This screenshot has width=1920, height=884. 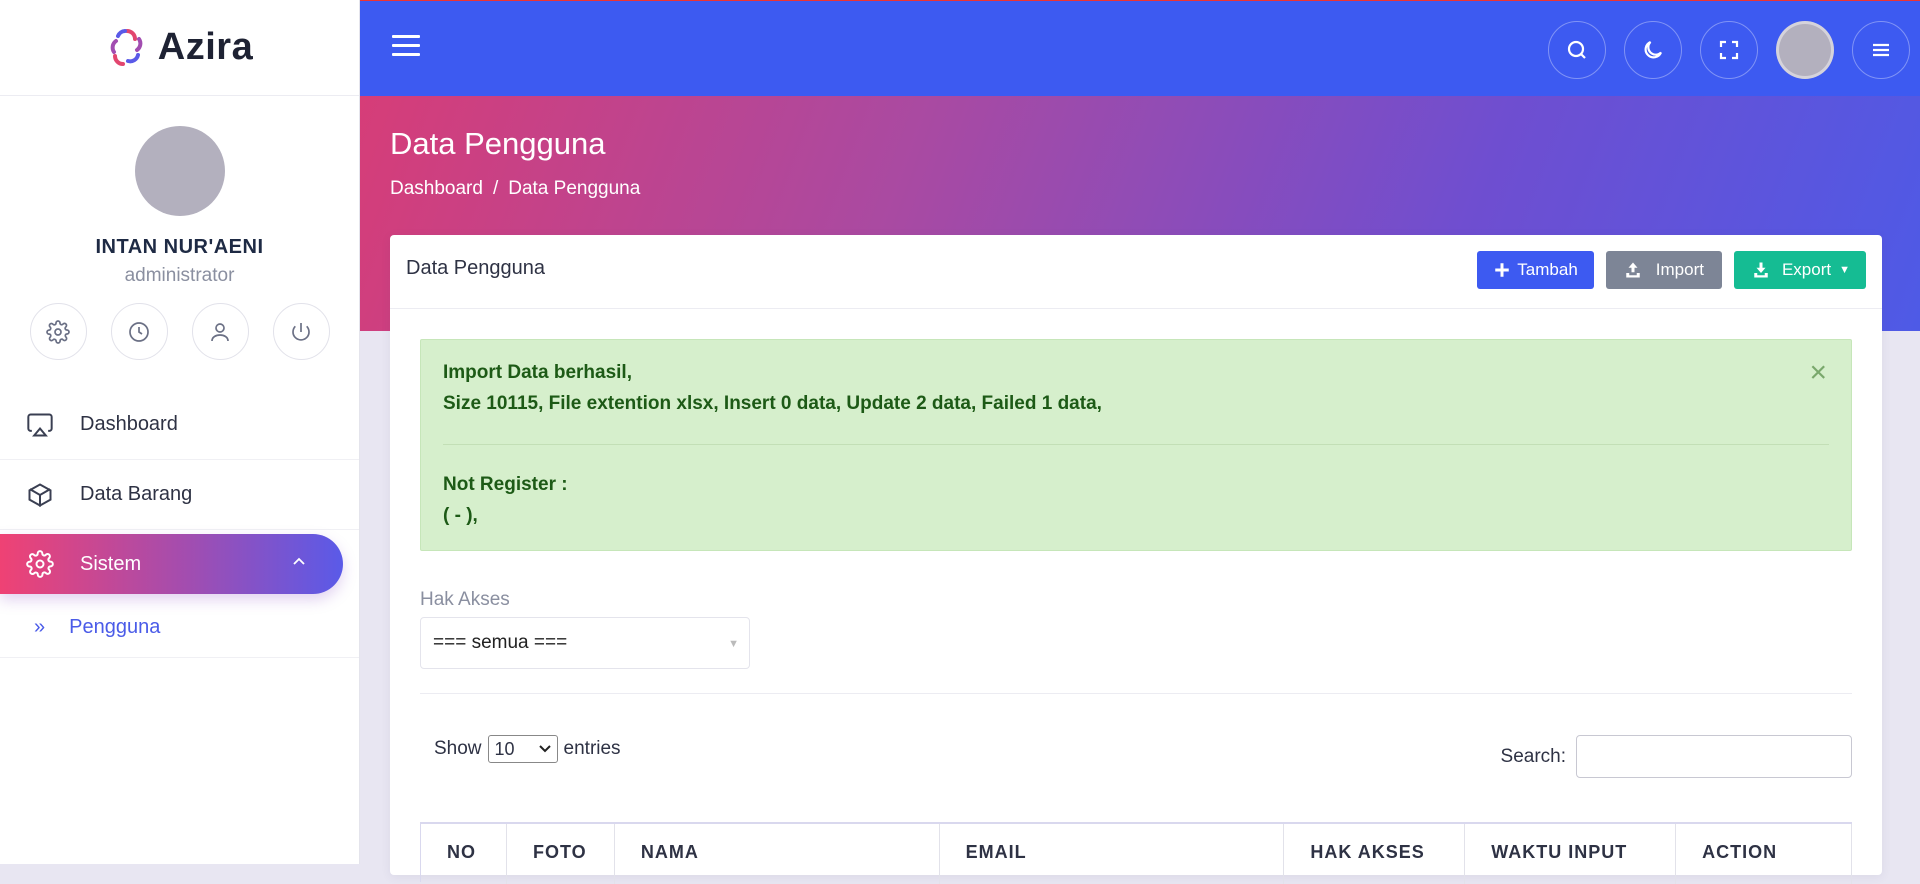 I want to click on hak-akses-value: === semua ===, so click(x=500, y=642).